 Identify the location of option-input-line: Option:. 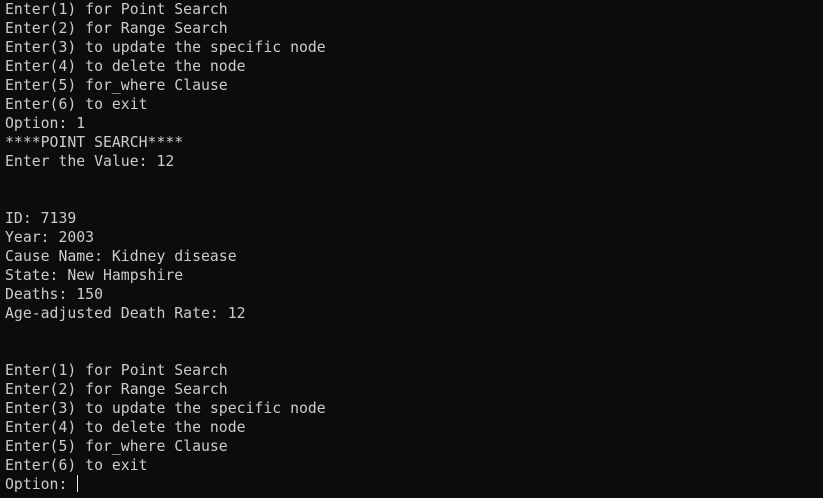
(414, 484).